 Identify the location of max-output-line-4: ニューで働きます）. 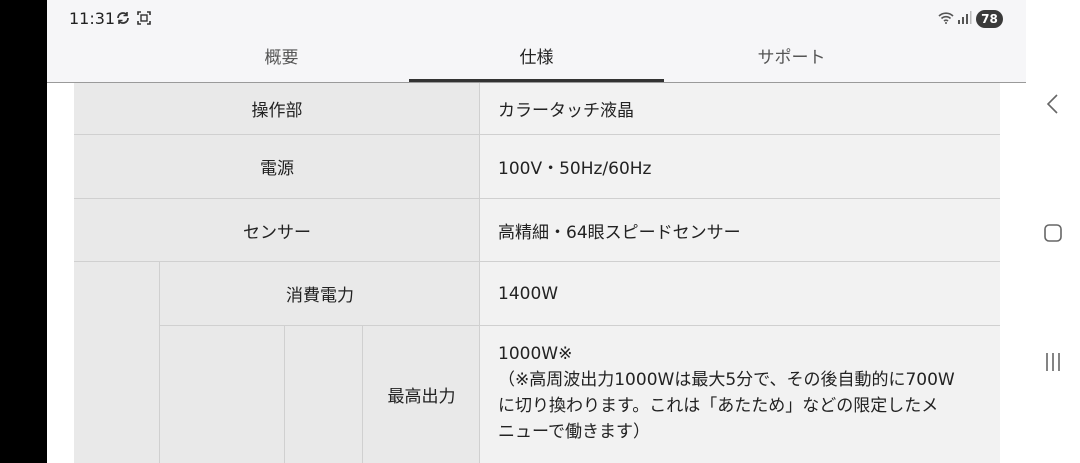
(574, 432).